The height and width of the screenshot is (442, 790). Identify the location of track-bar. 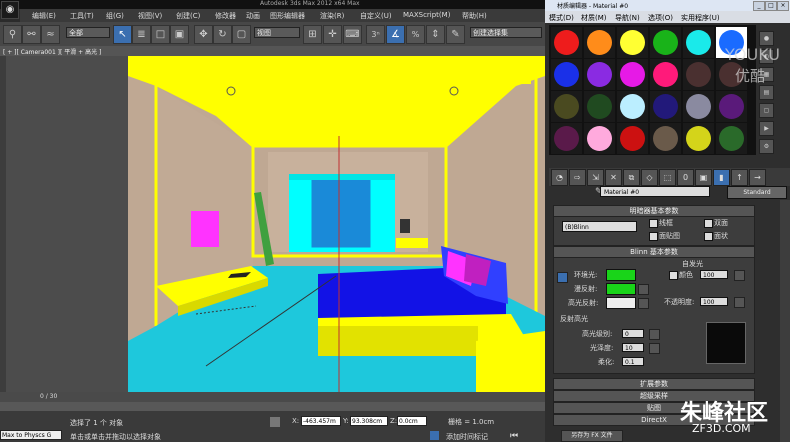
(272, 406).